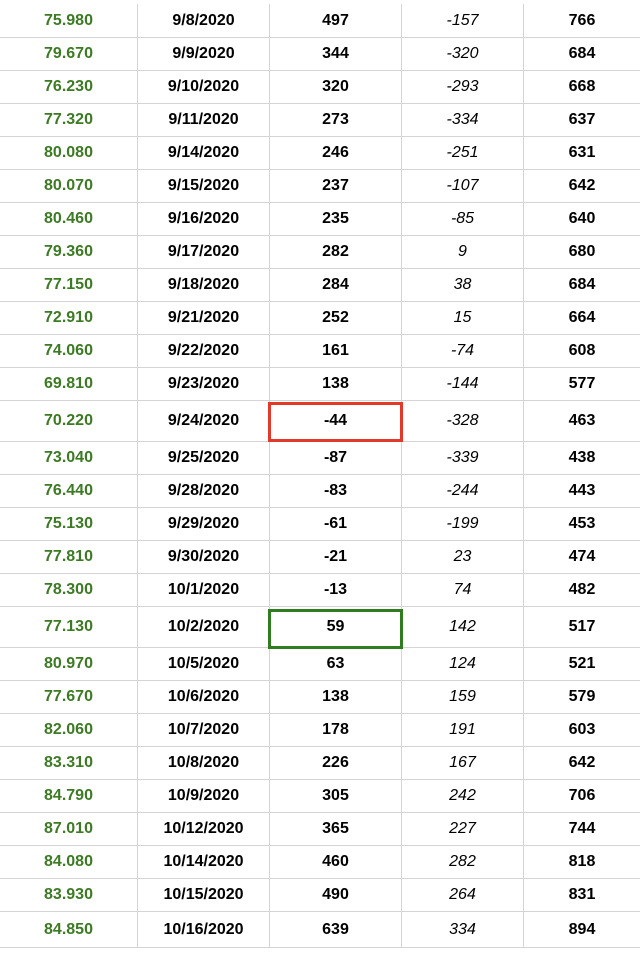  I want to click on table-cell-col5: 744, so click(582, 829).